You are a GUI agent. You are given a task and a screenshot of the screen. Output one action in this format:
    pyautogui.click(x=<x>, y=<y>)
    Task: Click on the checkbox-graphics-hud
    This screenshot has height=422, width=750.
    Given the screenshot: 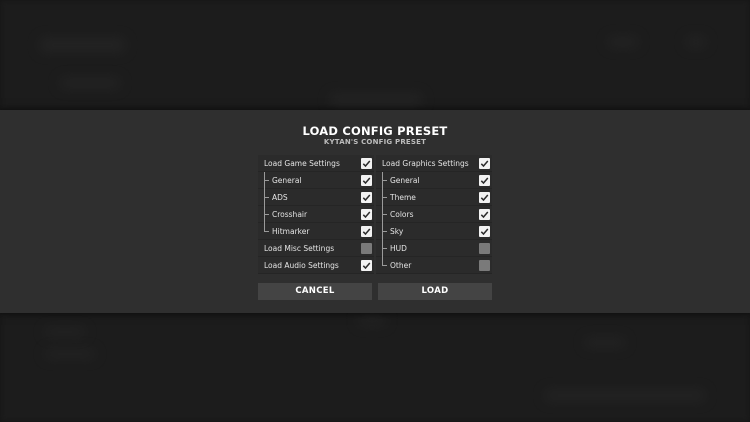 What is the action you would take?
    pyautogui.click(x=484, y=248)
    